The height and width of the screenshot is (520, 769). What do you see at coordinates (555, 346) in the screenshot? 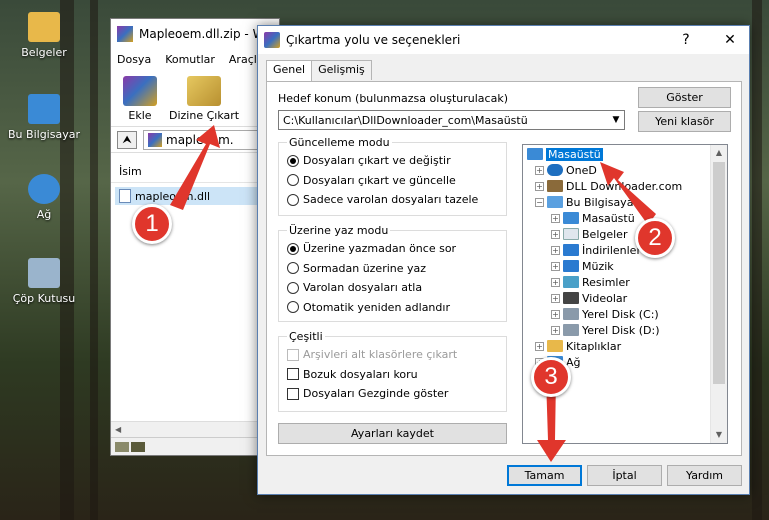
I see `library-icon` at bounding box center [555, 346].